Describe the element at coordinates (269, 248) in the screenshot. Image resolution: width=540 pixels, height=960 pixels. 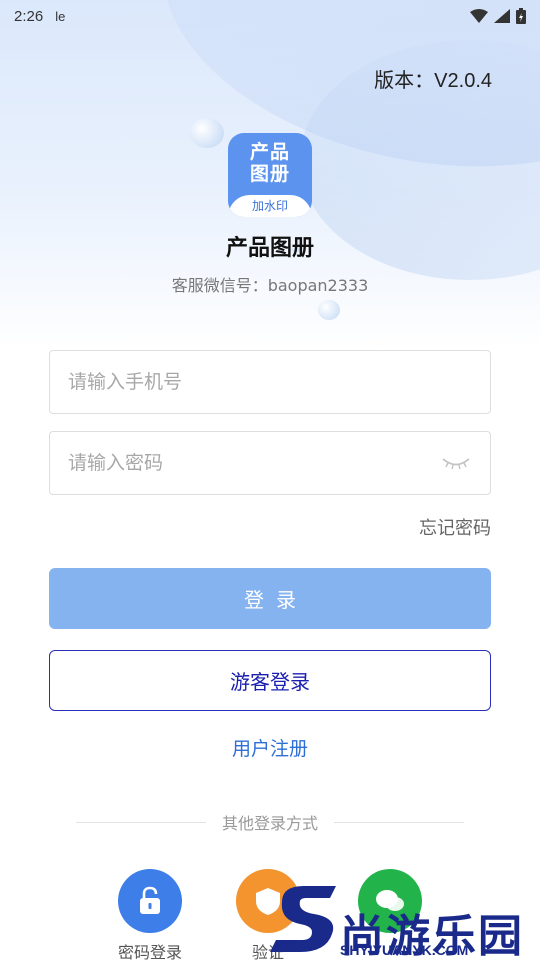
I see `app-name: 产品图册` at that location.